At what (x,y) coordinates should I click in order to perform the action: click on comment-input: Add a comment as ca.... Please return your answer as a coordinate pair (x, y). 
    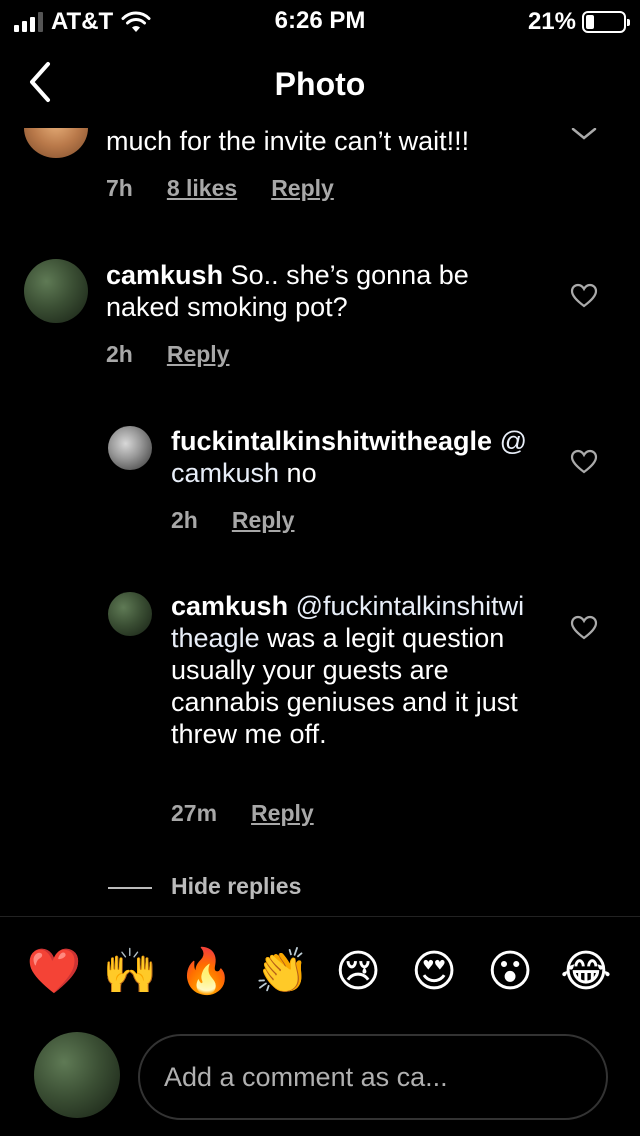
    Looking at the image, I should click on (373, 1077).